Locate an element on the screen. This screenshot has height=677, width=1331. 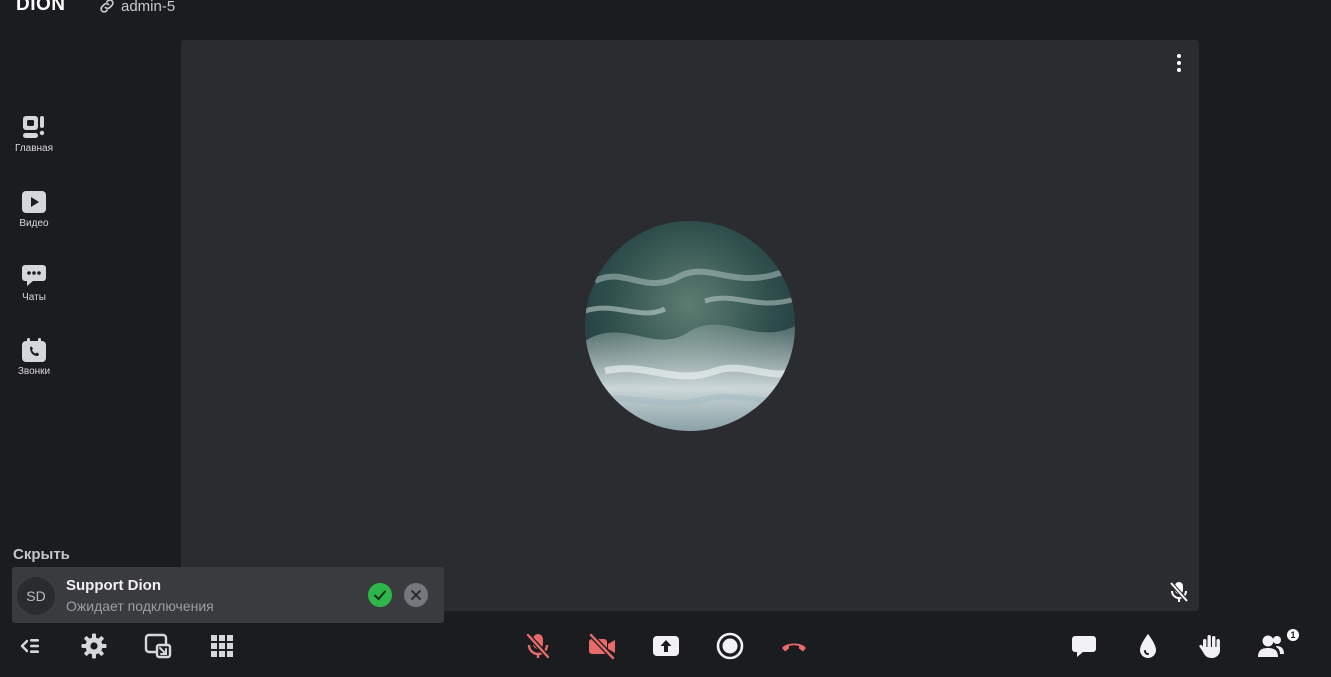
sidebar-item-calls: Звонки is located at coordinates (34, 357).